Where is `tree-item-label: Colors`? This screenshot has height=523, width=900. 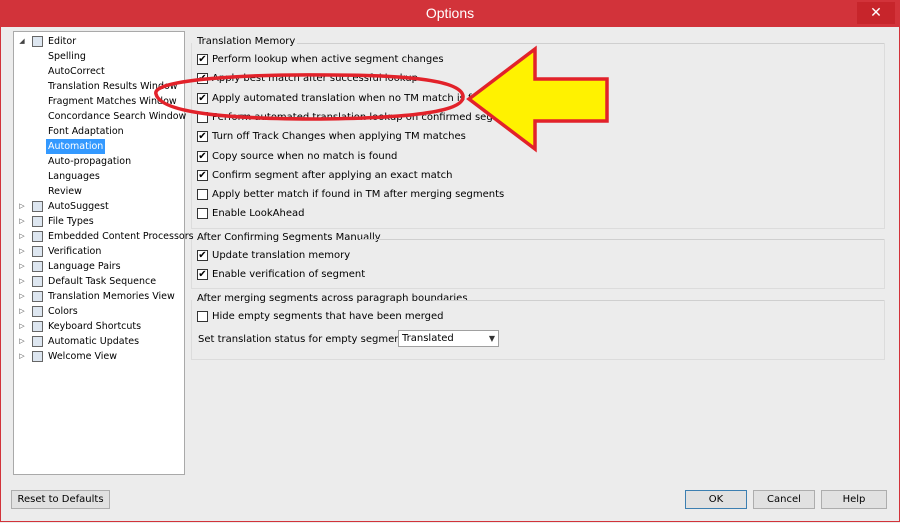 tree-item-label: Colors is located at coordinates (63, 311).